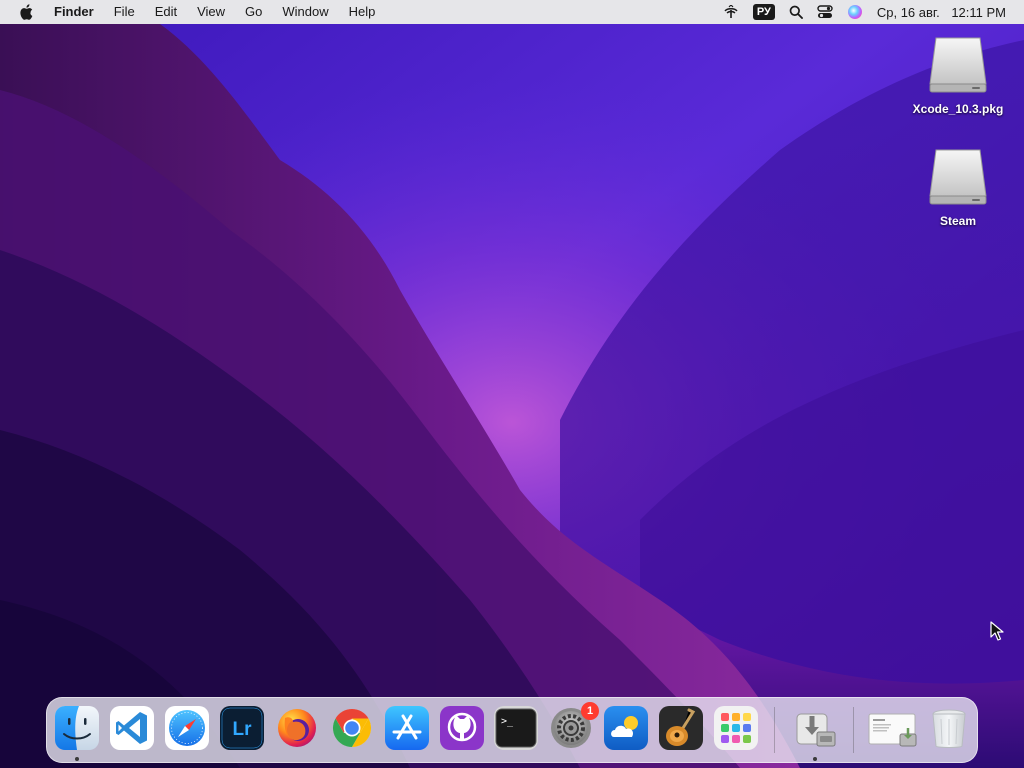 The image size is (1024, 768). Describe the element at coordinates (997, 631) in the screenshot. I see `mouse-pointer-icon` at that location.